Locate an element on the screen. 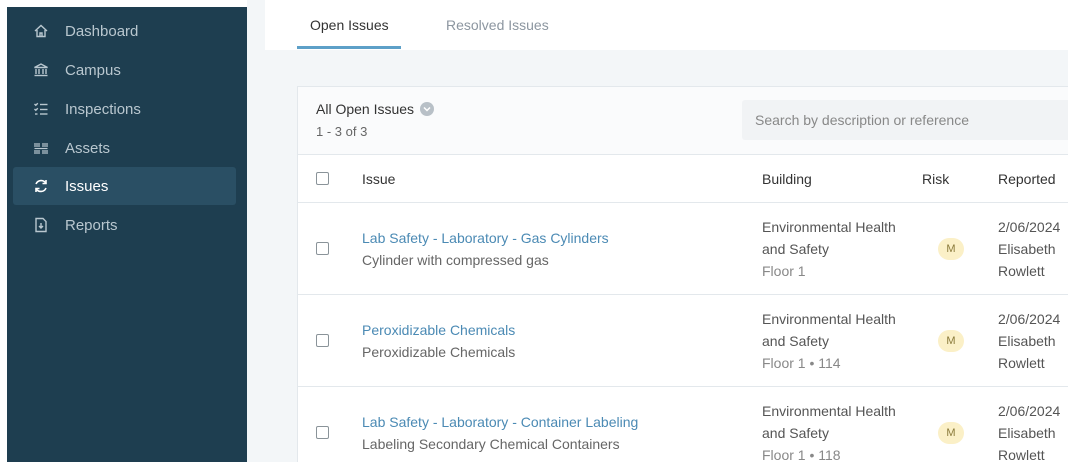 This screenshot has height=462, width=1068. issue-description: Labeling Secondary Chemical Containers is located at coordinates (491, 444).